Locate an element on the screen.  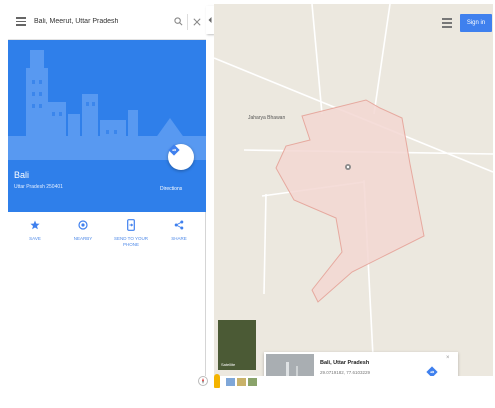
satellite-label: Satellite is located at coordinates (228, 364).